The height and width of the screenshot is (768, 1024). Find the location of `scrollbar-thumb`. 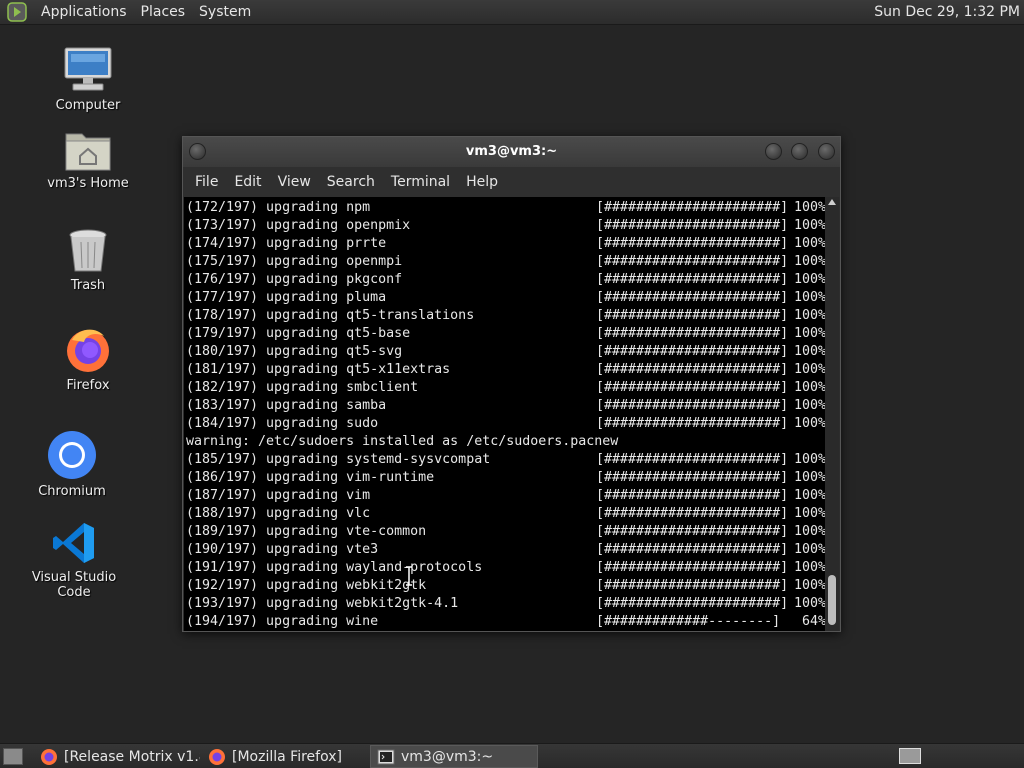

scrollbar-thumb is located at coordinates (832, 600).